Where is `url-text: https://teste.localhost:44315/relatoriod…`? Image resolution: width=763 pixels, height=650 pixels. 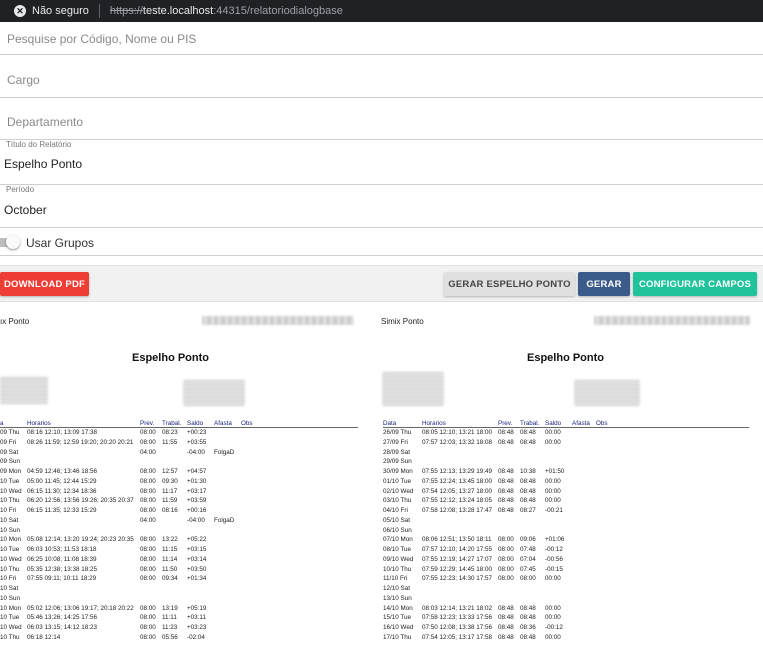
url-text: https://teste.localhost:44315/relatoriod… is located at coordinates (226, 11).